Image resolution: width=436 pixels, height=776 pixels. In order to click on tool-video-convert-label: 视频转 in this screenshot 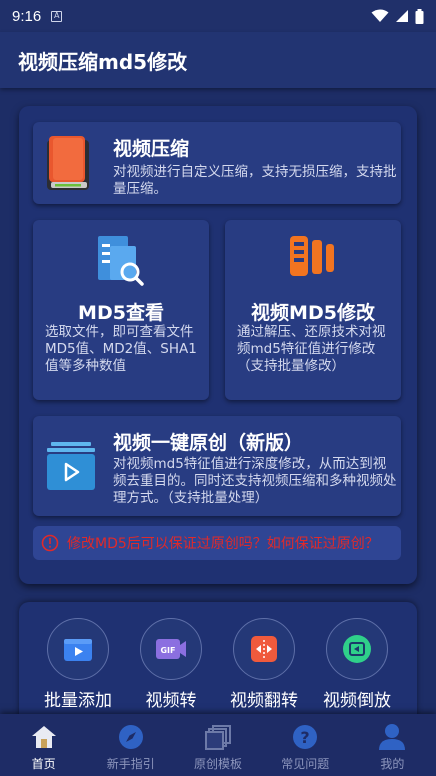, I will do `click(171, 701)`.